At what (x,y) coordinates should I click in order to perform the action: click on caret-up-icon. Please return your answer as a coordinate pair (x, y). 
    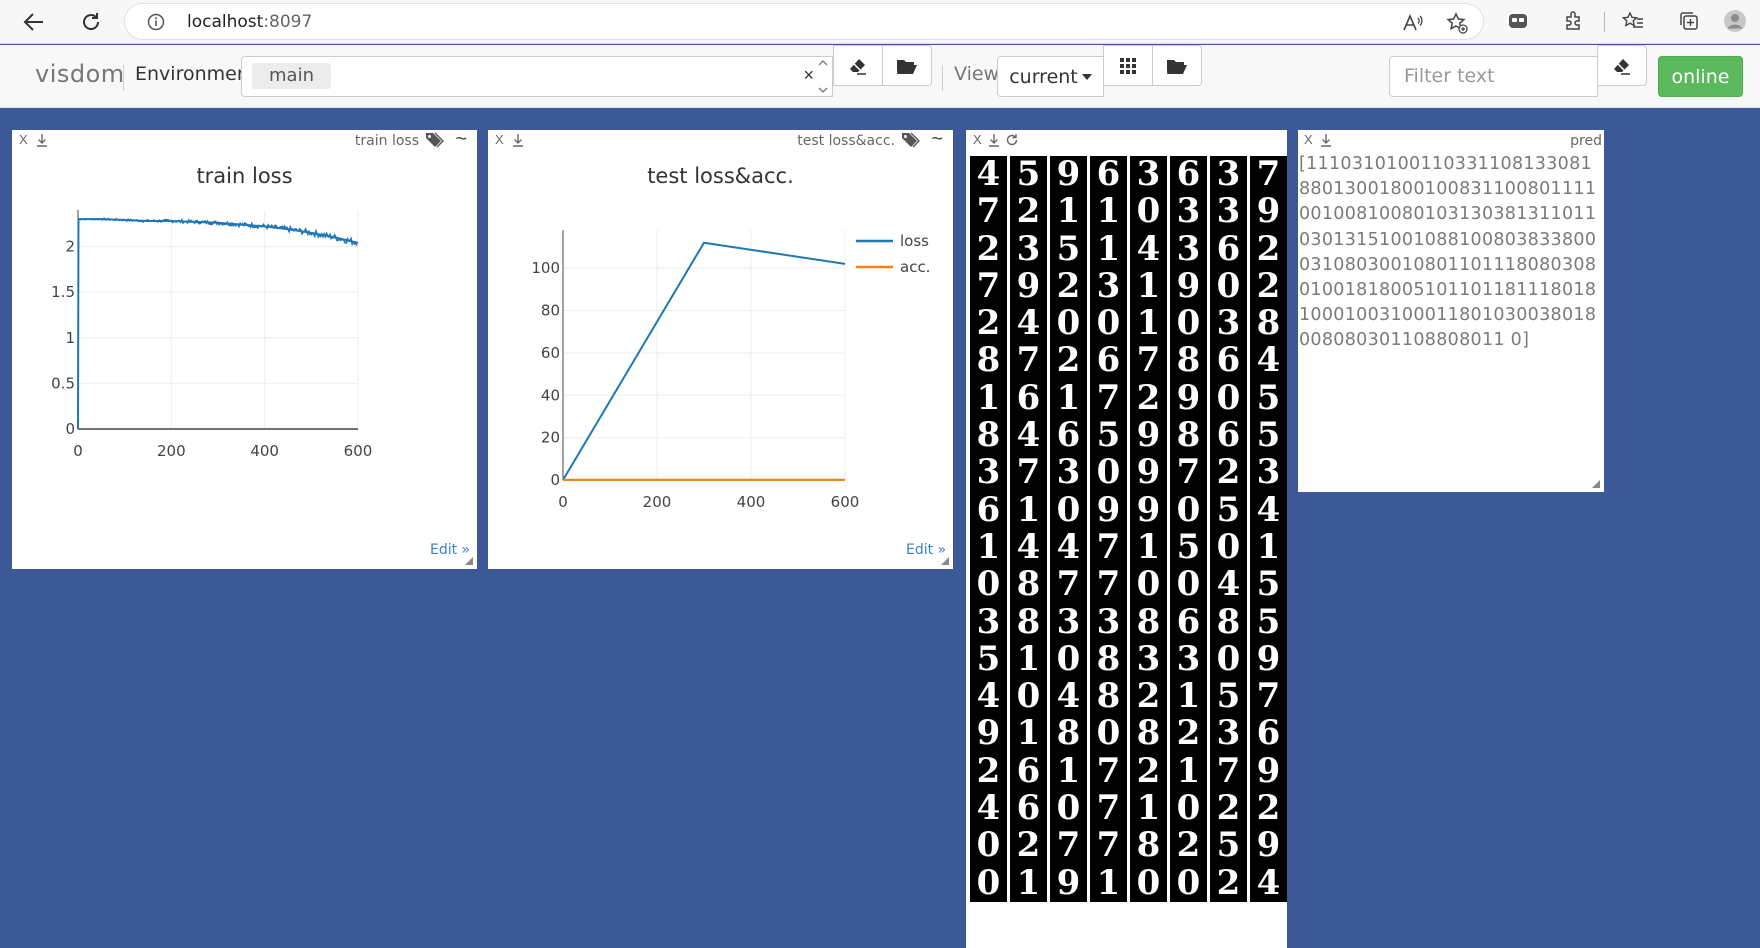
    Looking at the image, I should click on (823, 62).